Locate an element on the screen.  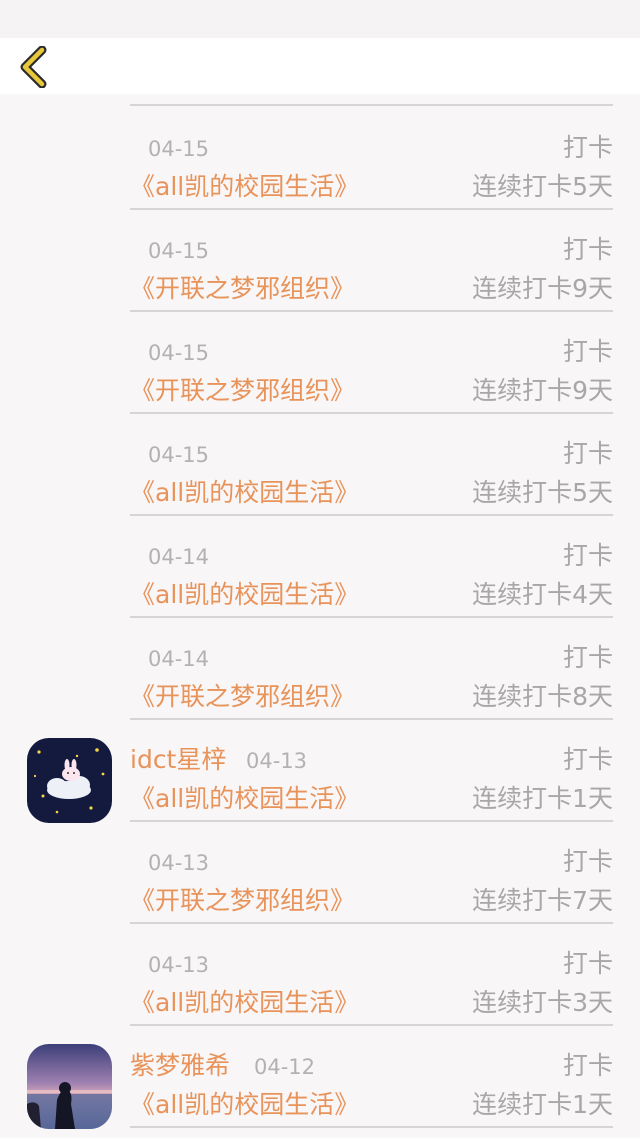
checkin-row: 04-13 打卡 《all凯的校园生活》 连续打卡3天 is located at coordinates (320, 974).